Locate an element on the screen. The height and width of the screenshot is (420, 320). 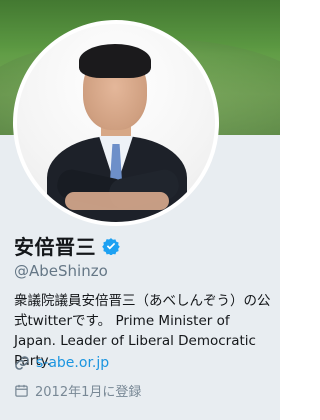
website-link: s-abe.or.jp is located at coordinates (72, 363).